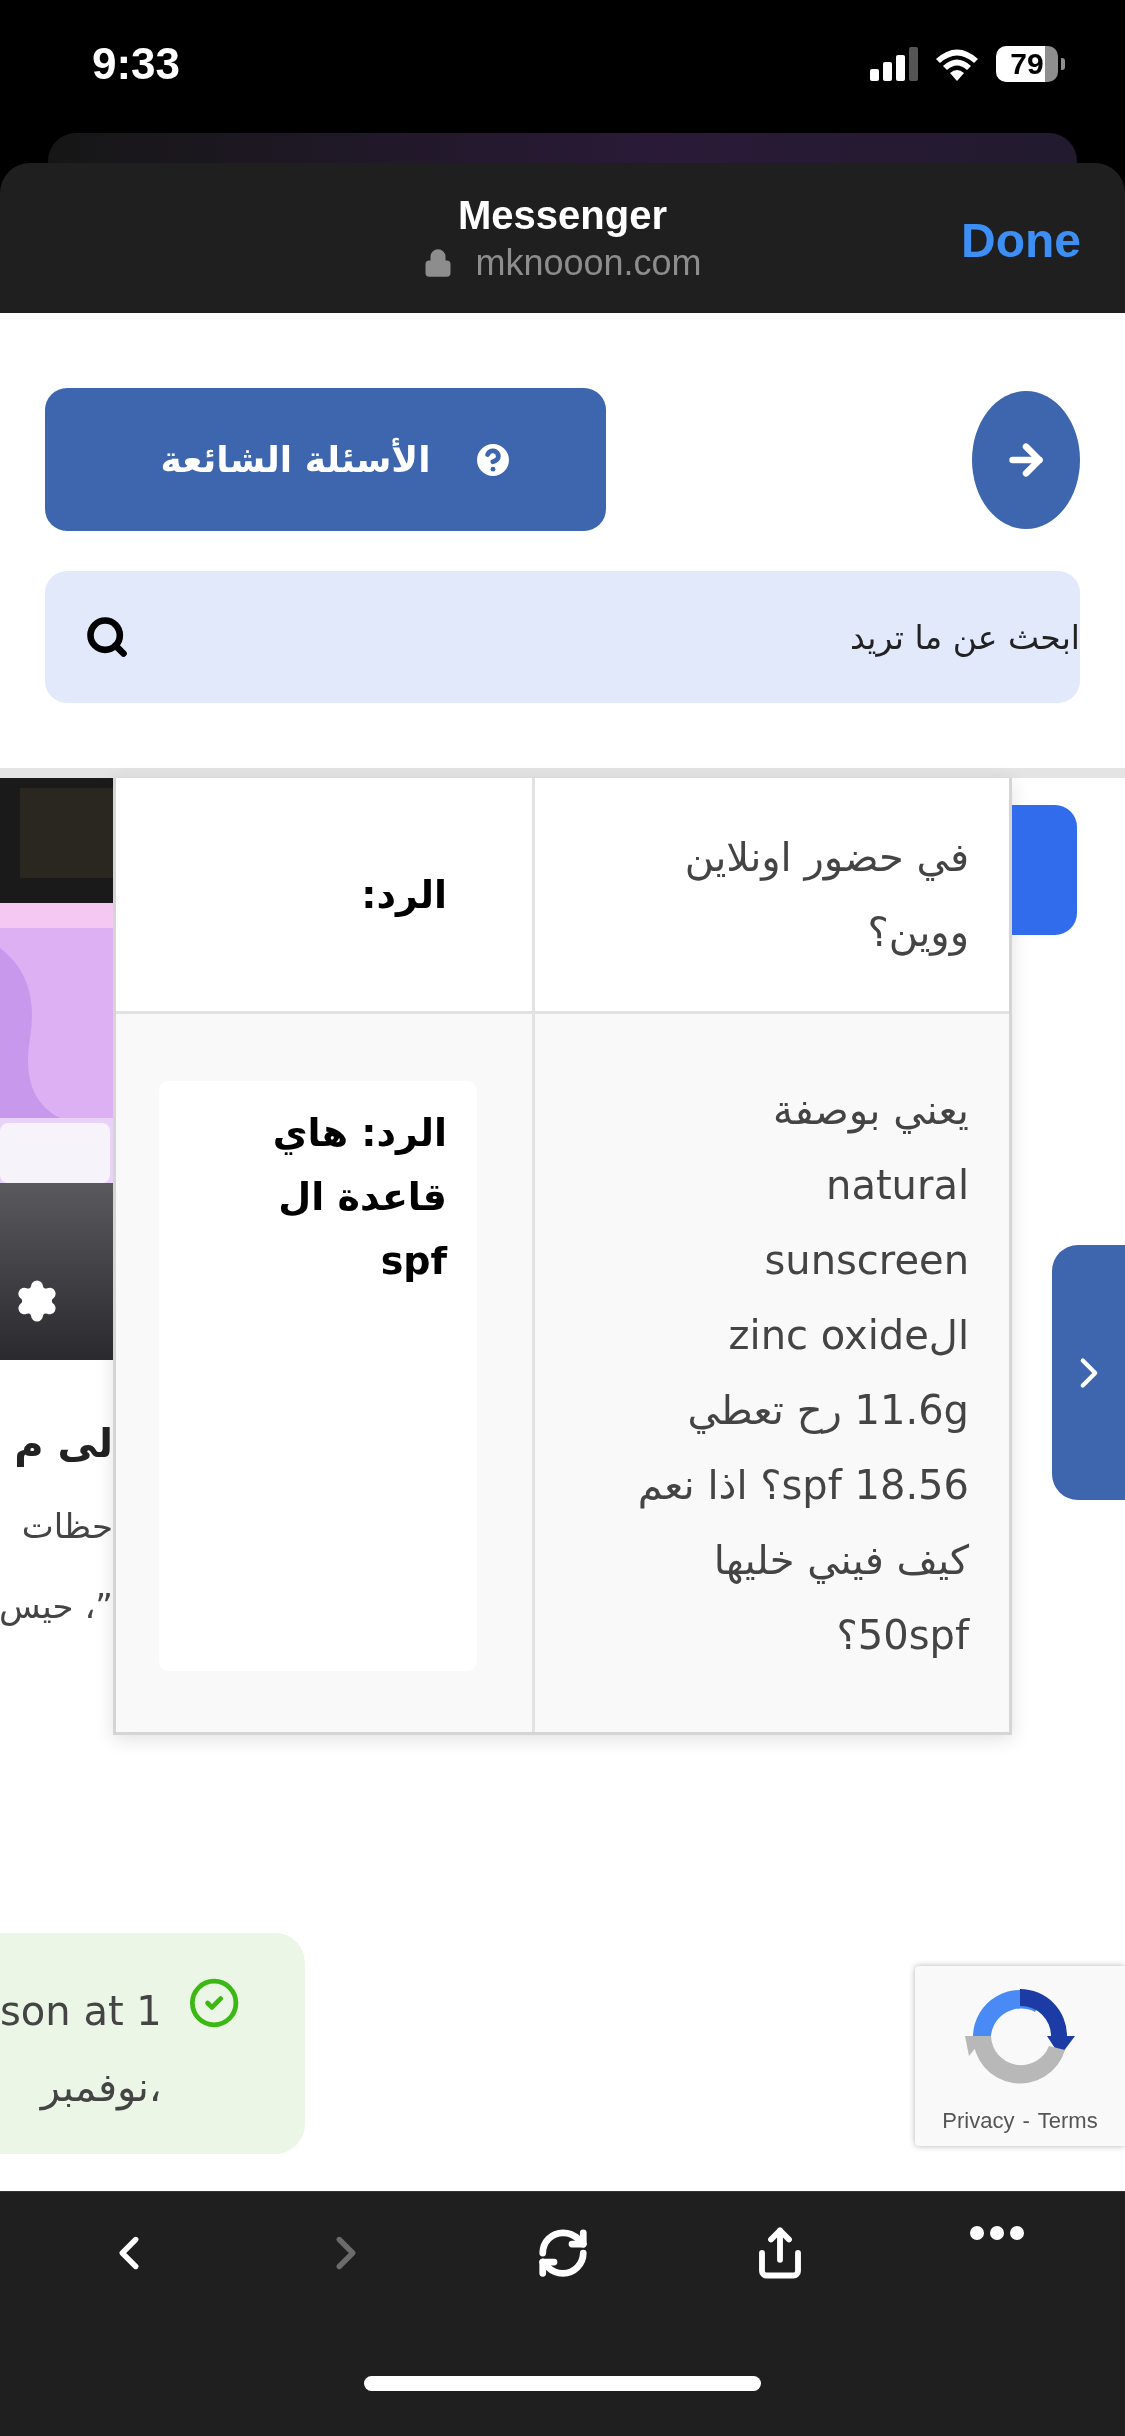 Image resolution: width=1125 pixels, height=2436 pixels. Describe the element at coordinates (802, 1373) in the screenshot. I see `question-text: يعني بوصفة natural sunscreen الzinc oxide 11.6g رح تعطي spf 18.56؟ اذا نعم كيف فيني خليها 50spf؟` at that location.